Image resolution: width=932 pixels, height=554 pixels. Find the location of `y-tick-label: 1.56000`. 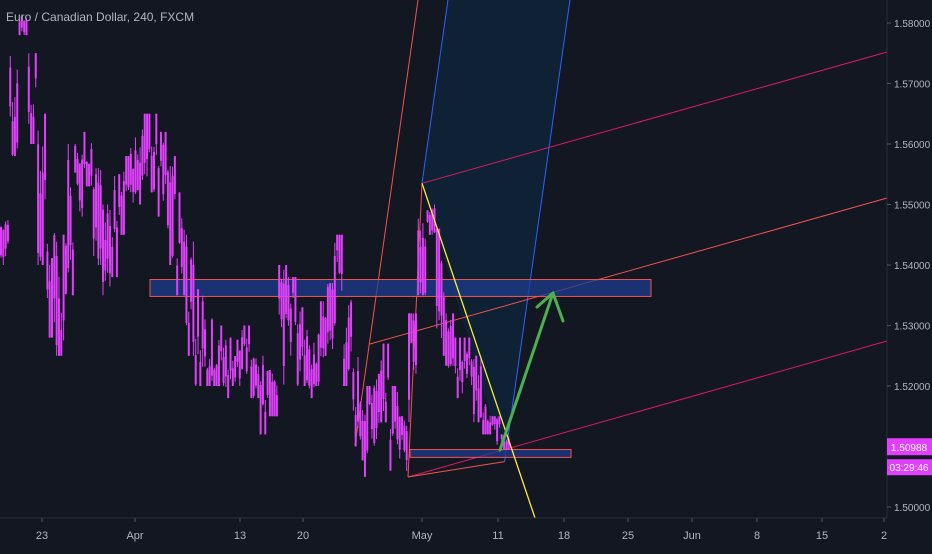

y-tick-label: 1.56000 is located at coordinates (912, 145).